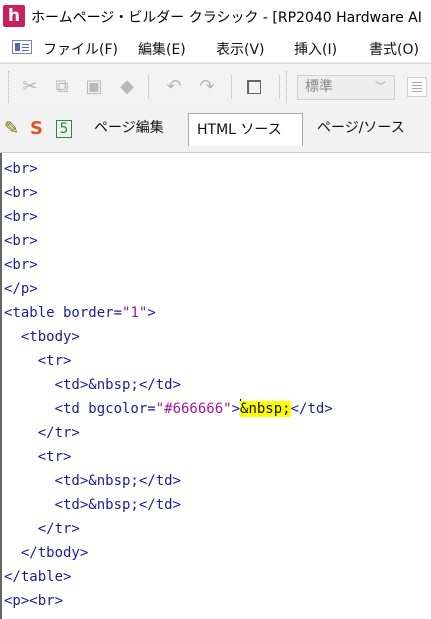  What do you see at coordinates (64, 129) in the screenshot?
I see `document-icon: 5` at bounding box center [64, 129].